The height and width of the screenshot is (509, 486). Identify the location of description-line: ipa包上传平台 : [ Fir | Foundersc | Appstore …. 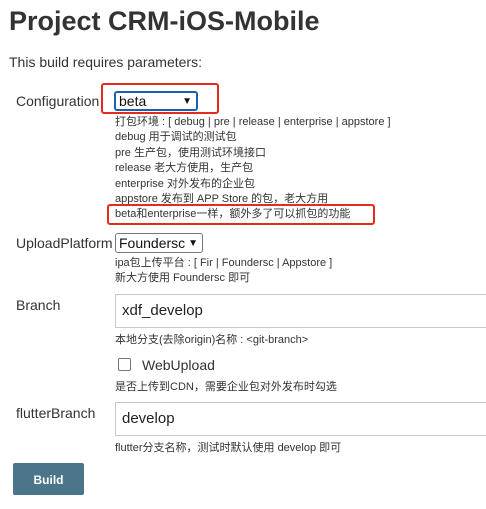
(224, 263).